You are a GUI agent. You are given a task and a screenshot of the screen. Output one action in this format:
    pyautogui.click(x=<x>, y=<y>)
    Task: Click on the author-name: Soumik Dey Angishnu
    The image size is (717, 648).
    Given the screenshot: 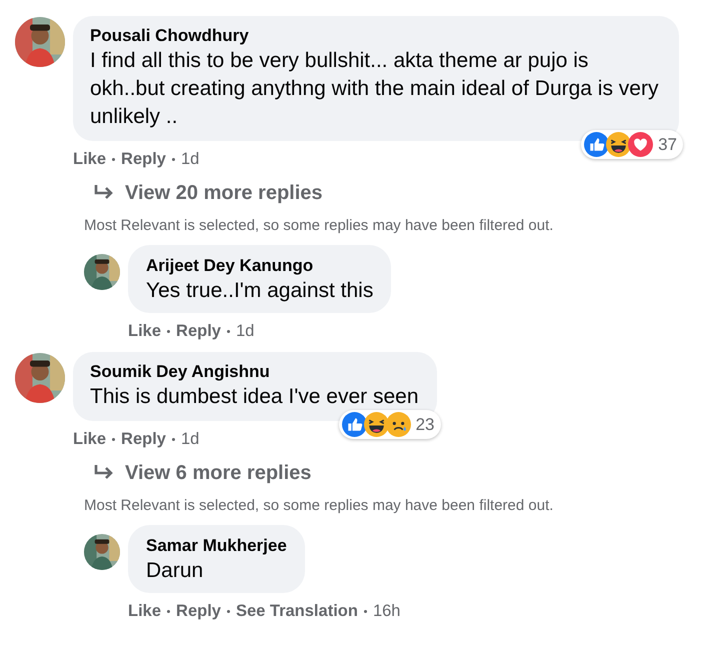 What is the action you would take?
    pyautogui.click(x=180, y=372)
    